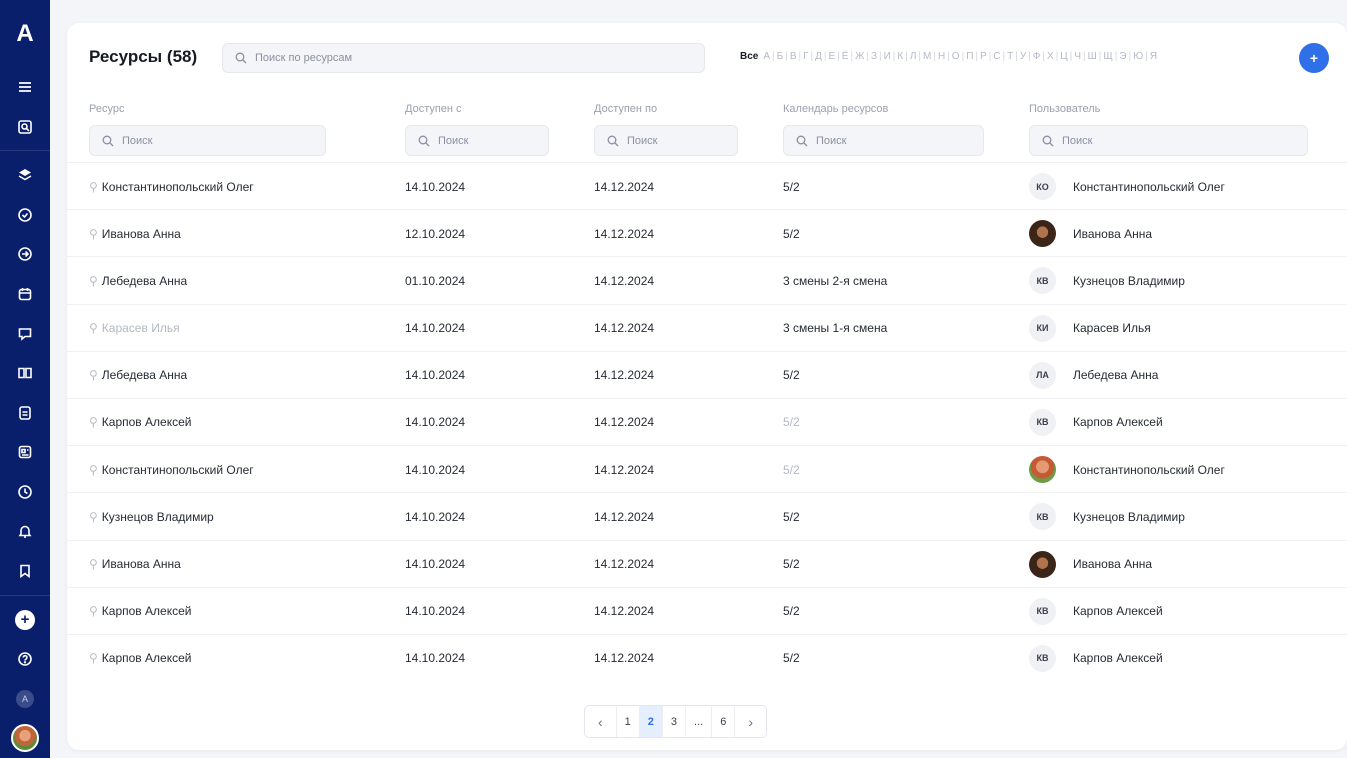 The image size is (1347, 758). Describe the element at coordinates (1023, 56) in the screenshot. I see `alphabet-letter: У` at that location.